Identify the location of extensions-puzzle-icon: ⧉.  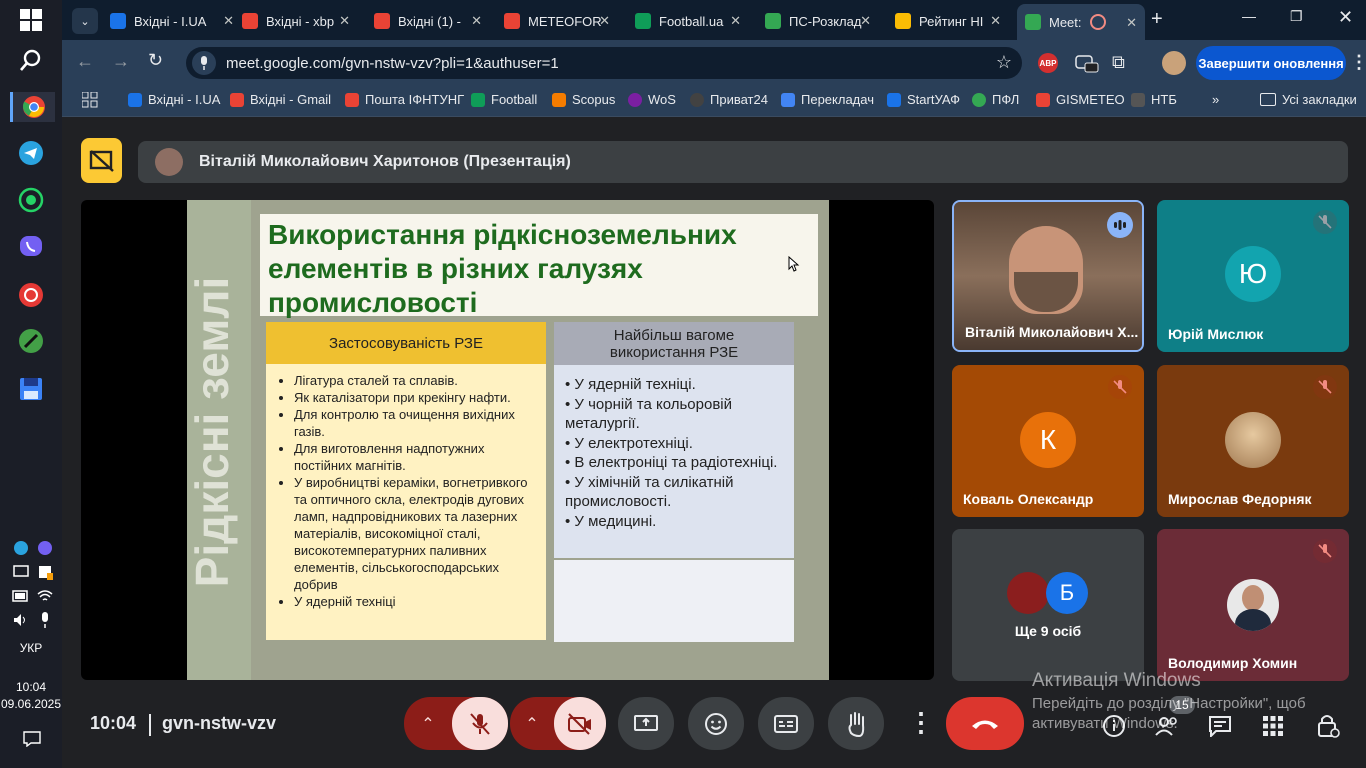
(1118, 62).